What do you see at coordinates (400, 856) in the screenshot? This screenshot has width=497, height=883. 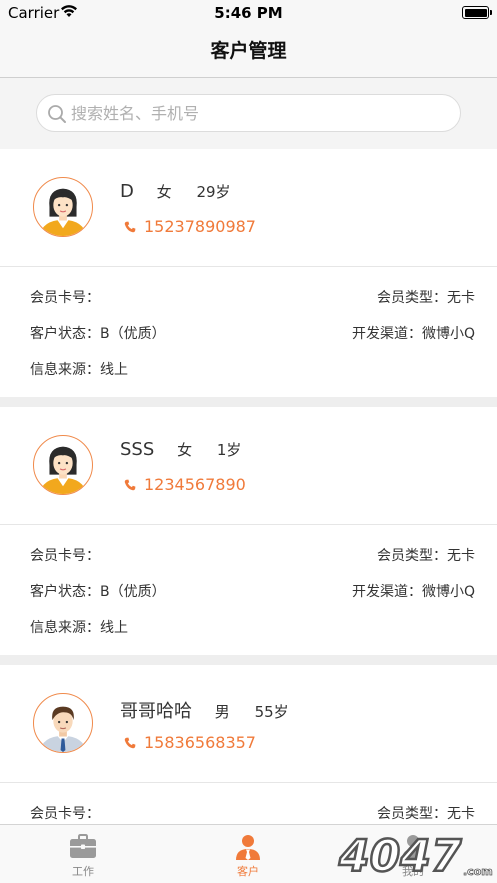 I see `watermark-text: 4047` at bounding box center [400, 856].